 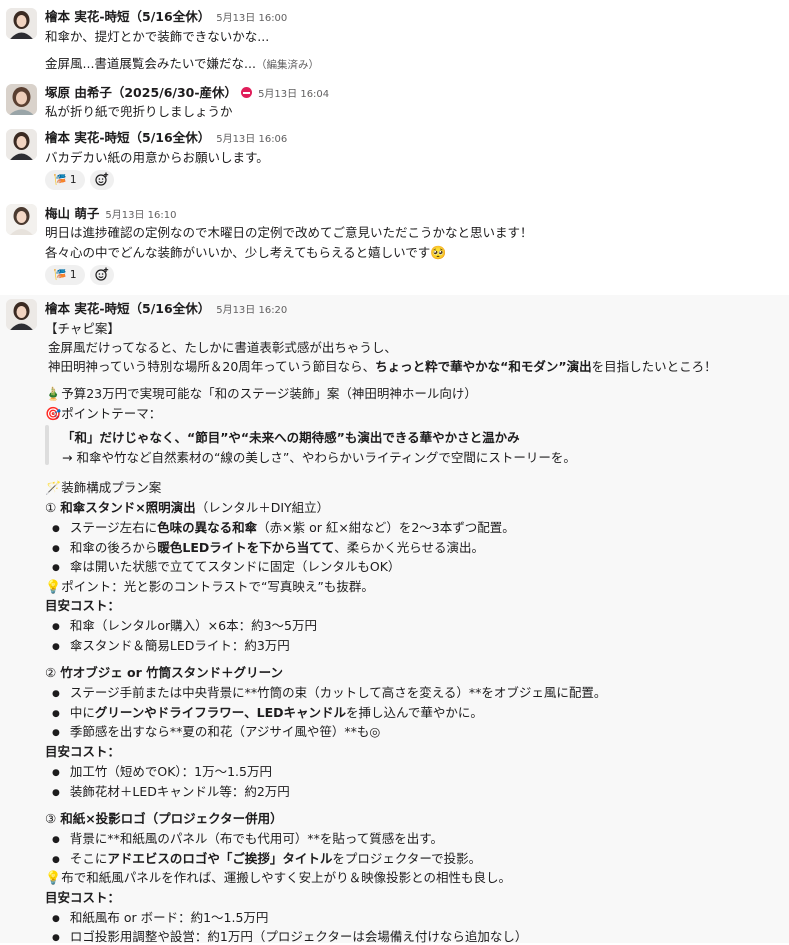 What do you see at coordinates (82, 328) in the screenshot?
I see `proposal-header: 【チャピ案】` at bounding box center [82, 328].